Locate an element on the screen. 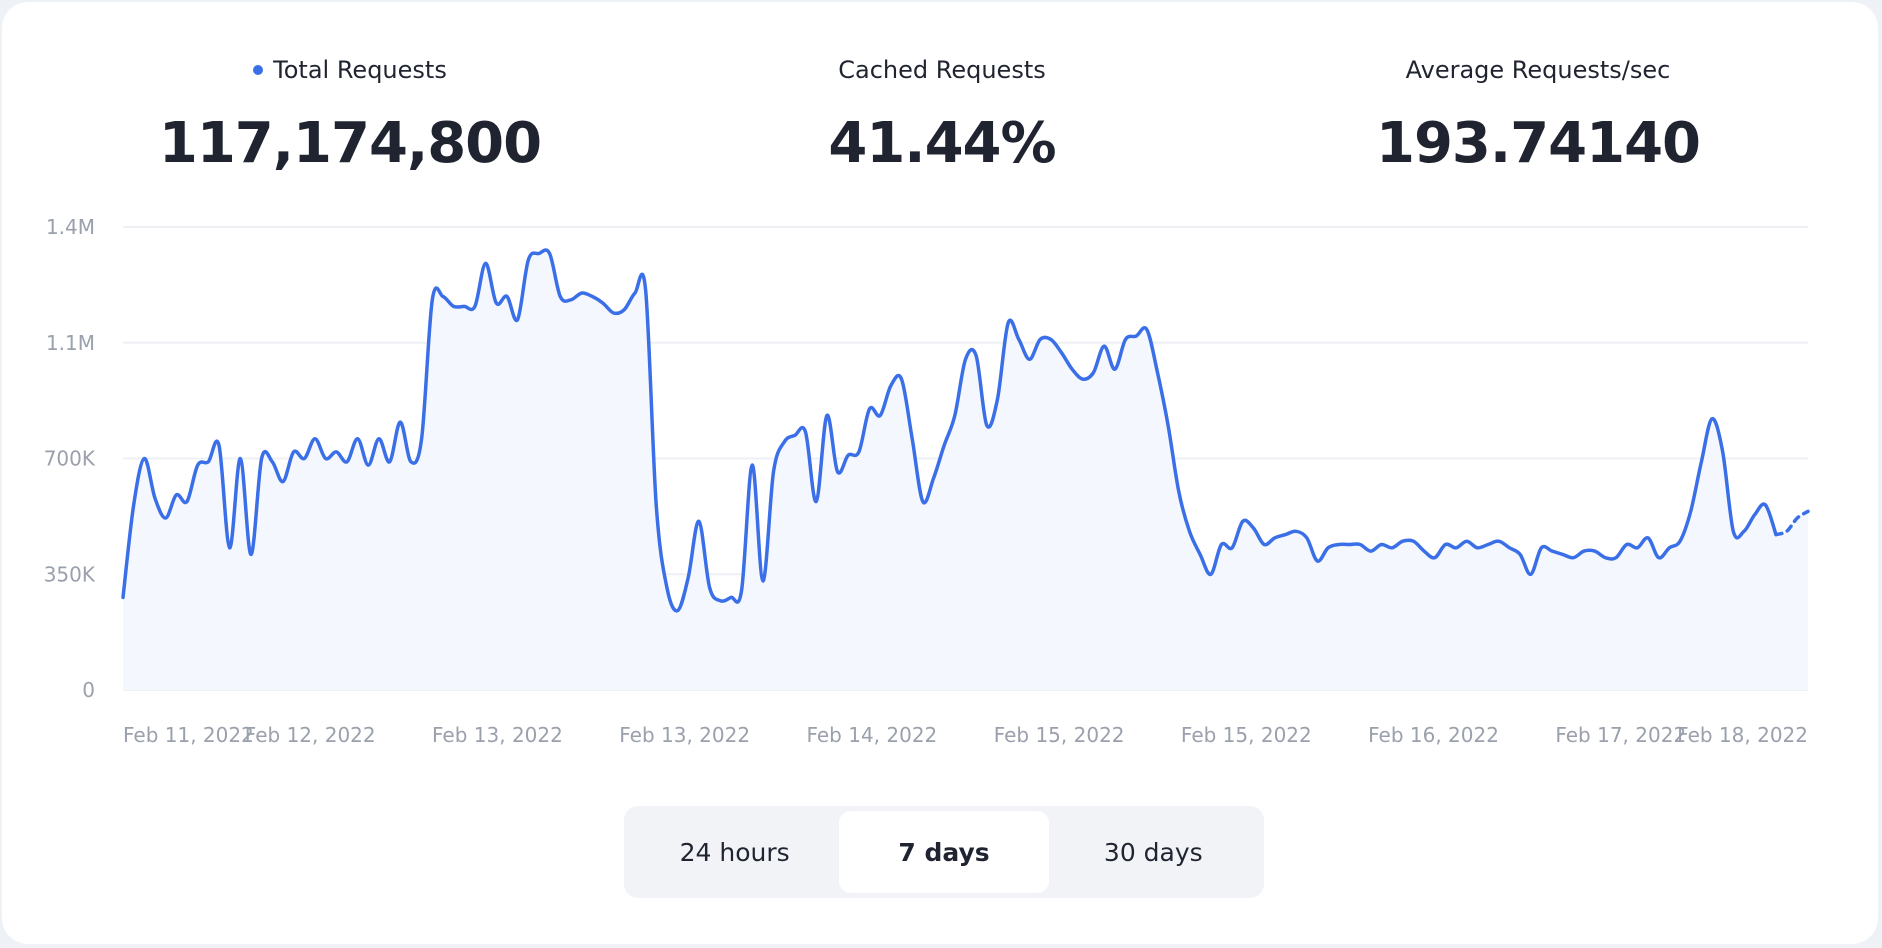  x-tick-label: Feb 17, 2022 is located at coordinates (1620, 735).